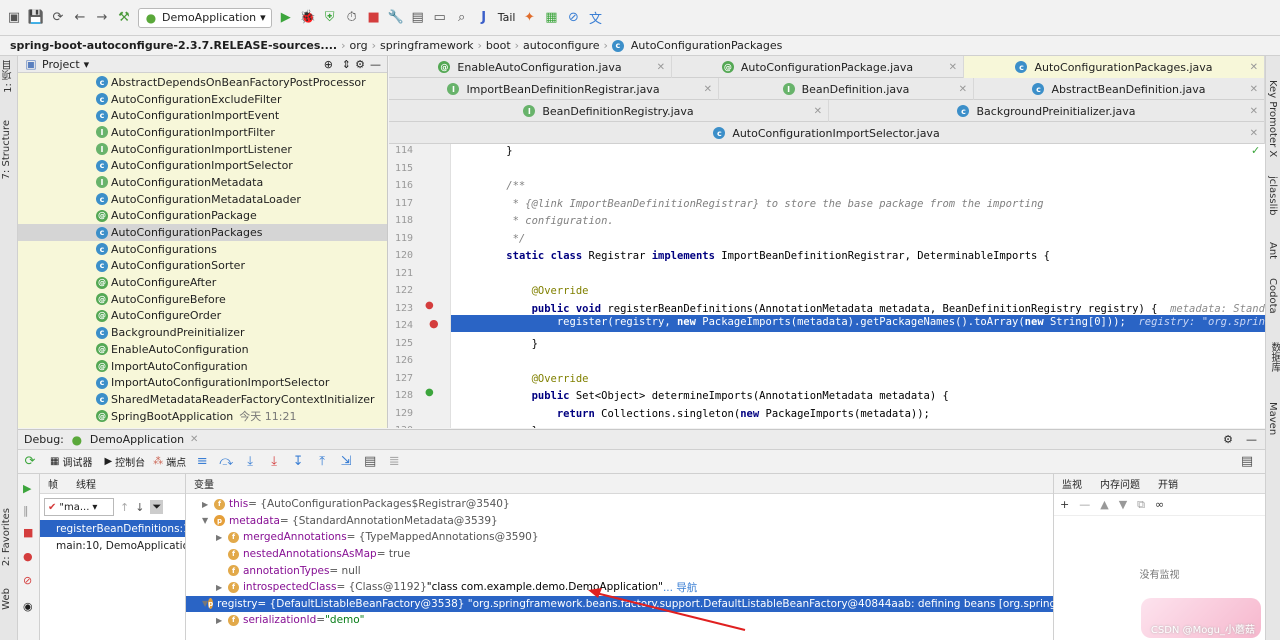 This screenshot has height=640, width=1280. What do you see at coordinates (352, 18) in the screenshot?
I see `profile-icon: ⏱` at bounding box center [352, 18].